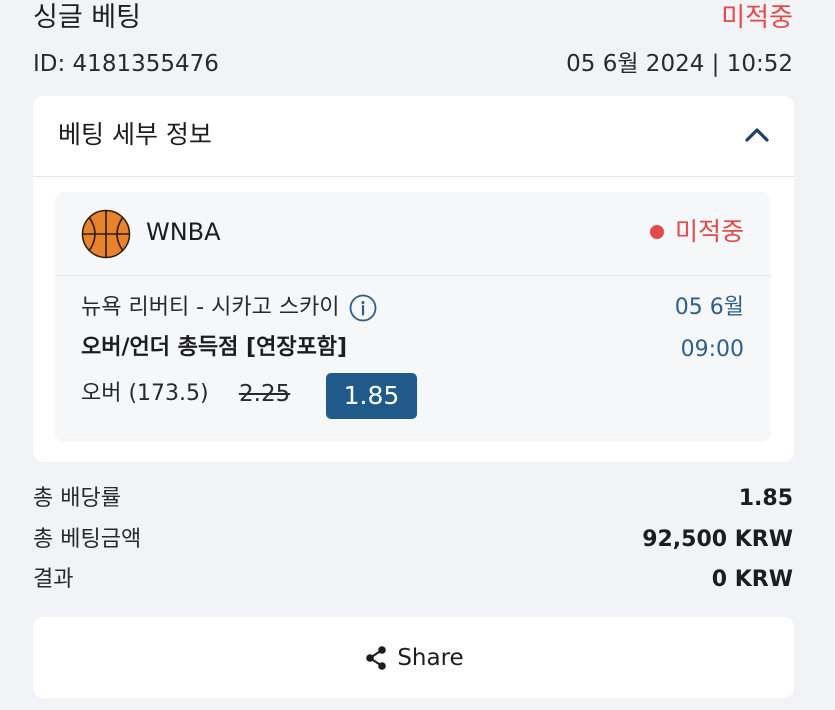 This screenshot has width=835, height=710. What do you see at coordinates (210, 307) in the screenshot?
I see `match-name: 뉴욕 리버티 - 시카고 스카이` at bounding box center [210, 307].